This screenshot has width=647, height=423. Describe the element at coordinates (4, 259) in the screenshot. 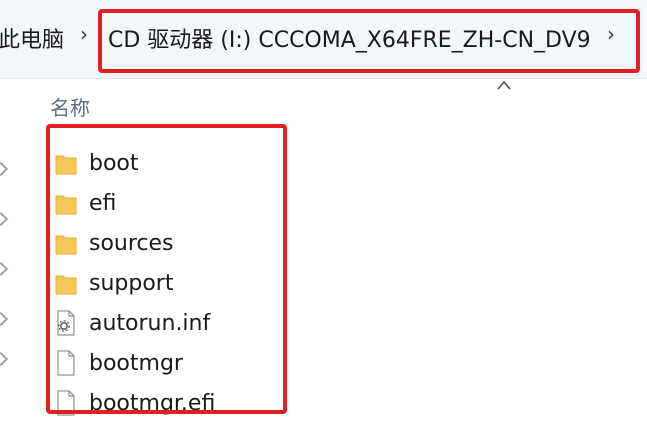

I see `navigation-pane-edge` at that location.